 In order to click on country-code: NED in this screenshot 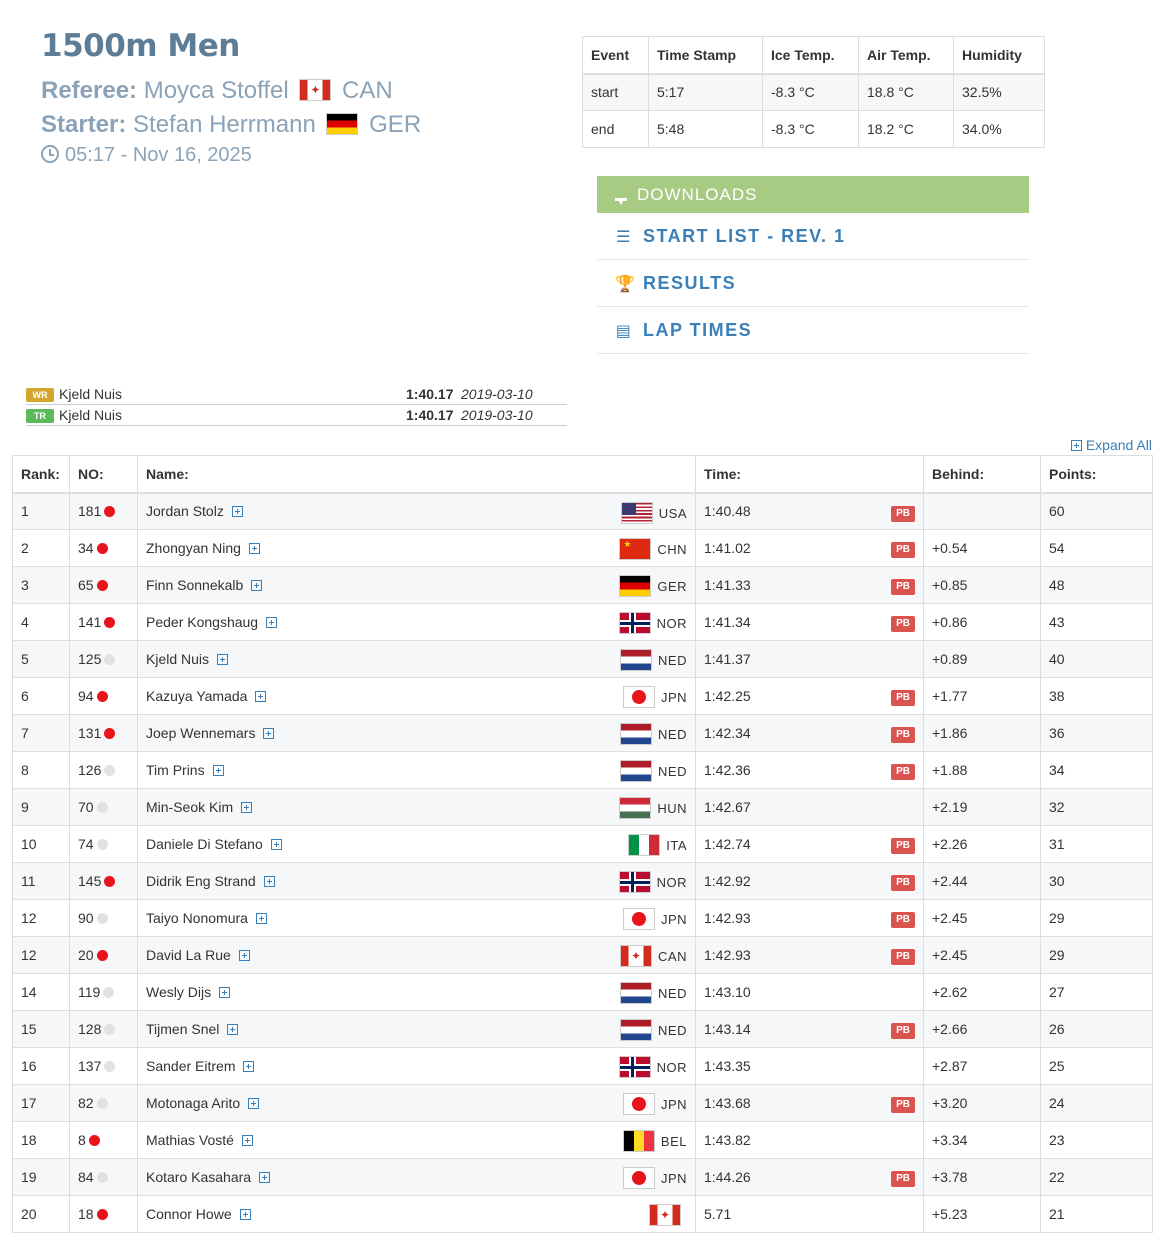, I will do `click(672, 771)`.